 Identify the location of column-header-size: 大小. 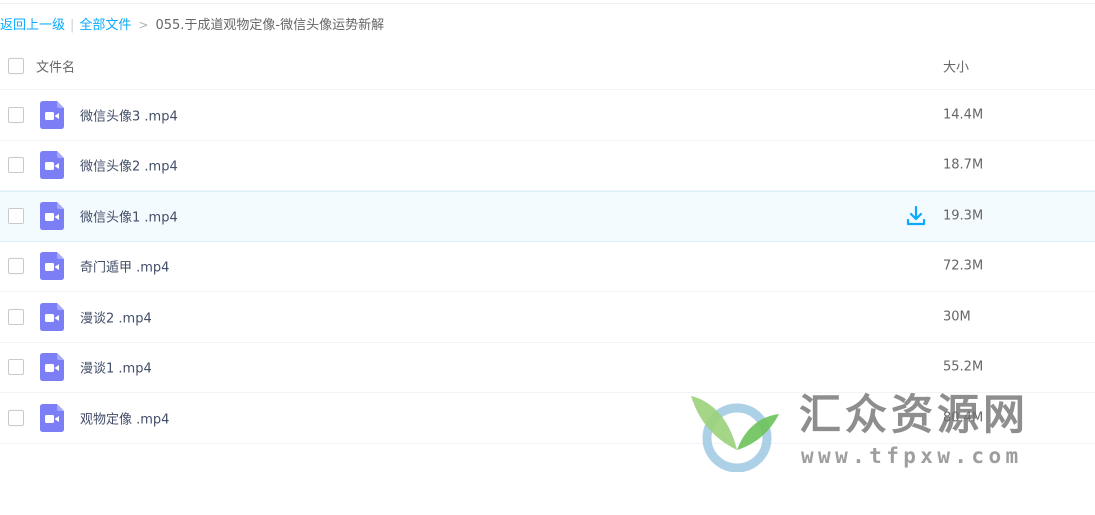
(956, 65).